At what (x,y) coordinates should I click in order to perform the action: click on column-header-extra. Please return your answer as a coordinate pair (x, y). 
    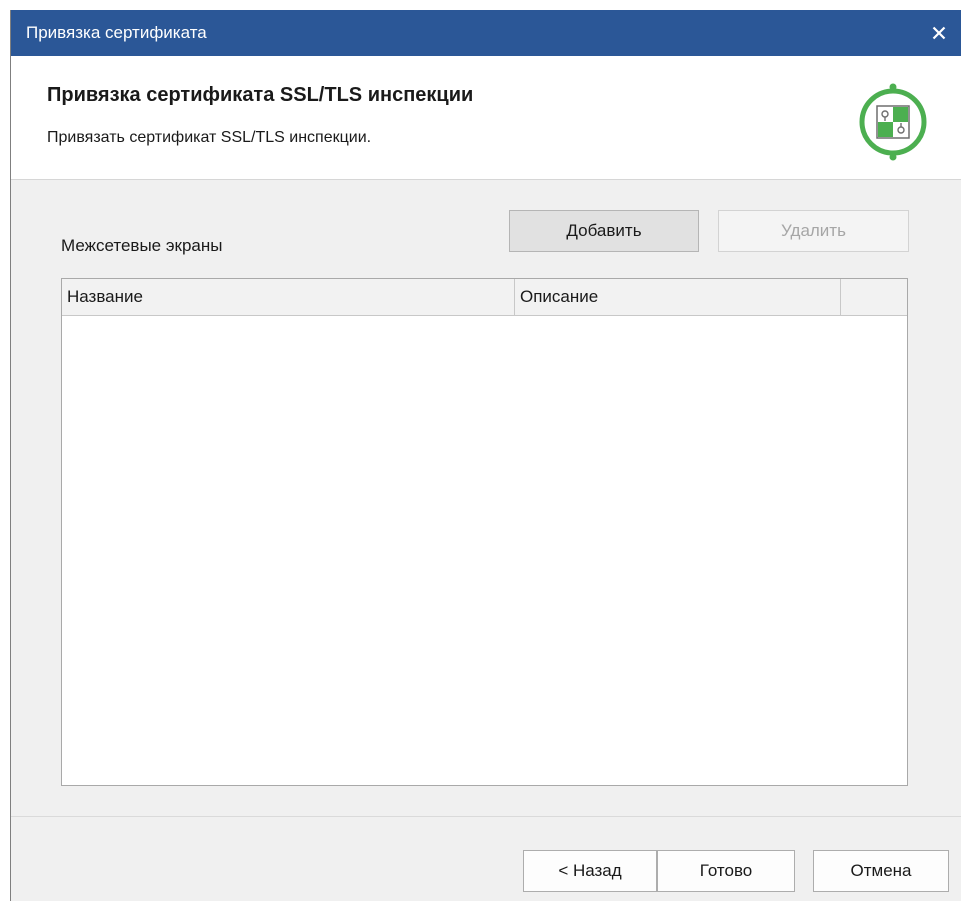
    Looking at the image, I should click on (874, 297).